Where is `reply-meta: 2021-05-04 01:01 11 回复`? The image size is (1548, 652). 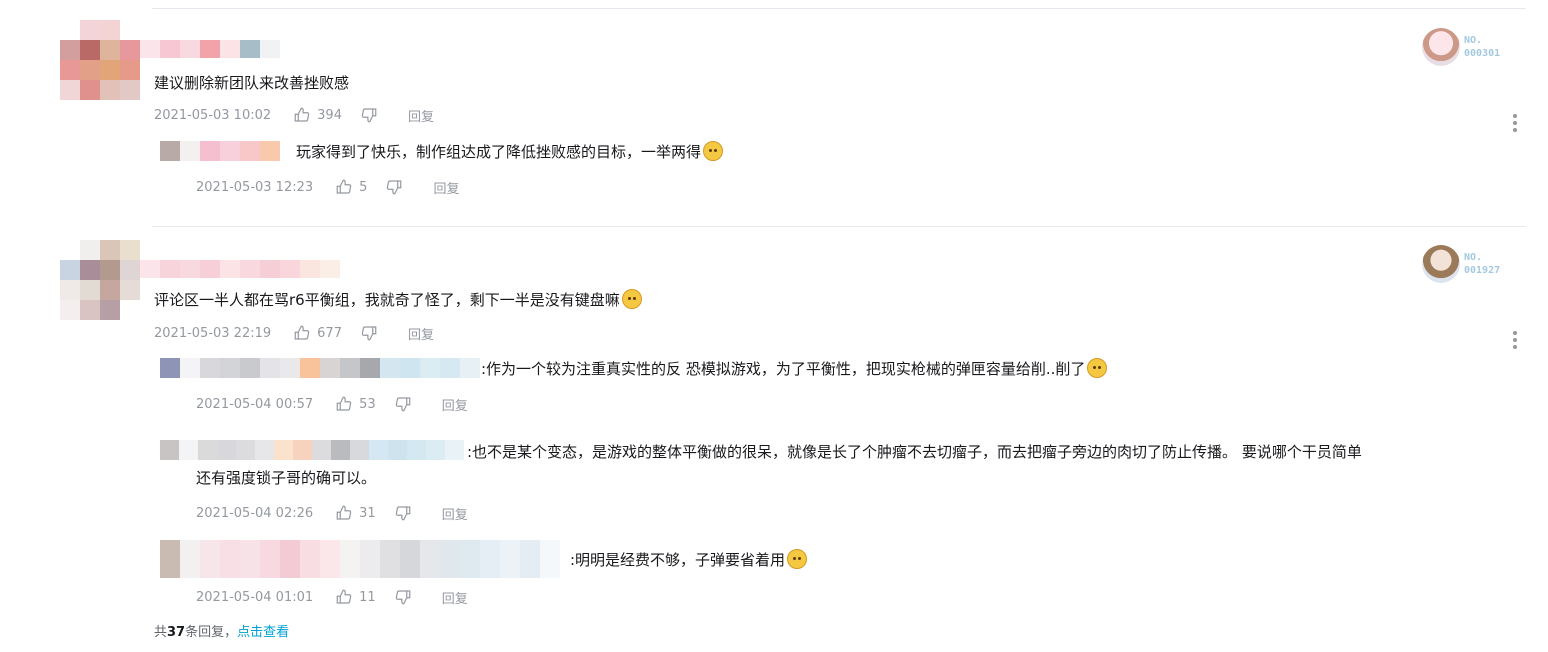
reply-meta: 2021-05-04 01:01 11 回复 is located at coordinates (332, 597).